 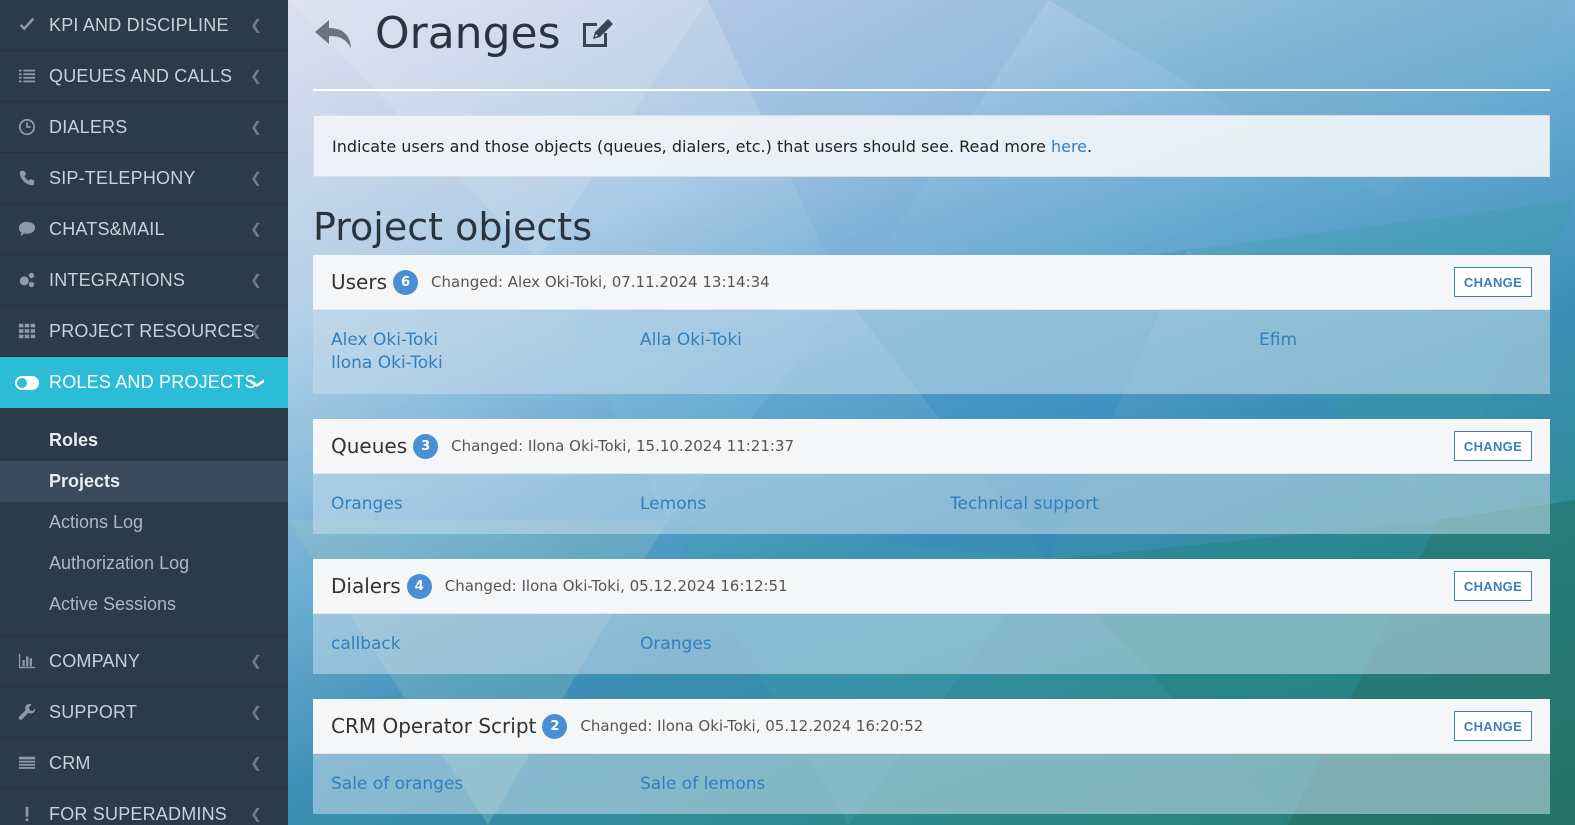 What do you see at coordinates (144, 661) in the screenshot?
I see `nav-company: COMPANY ❮` at bounding box center [144, 661].